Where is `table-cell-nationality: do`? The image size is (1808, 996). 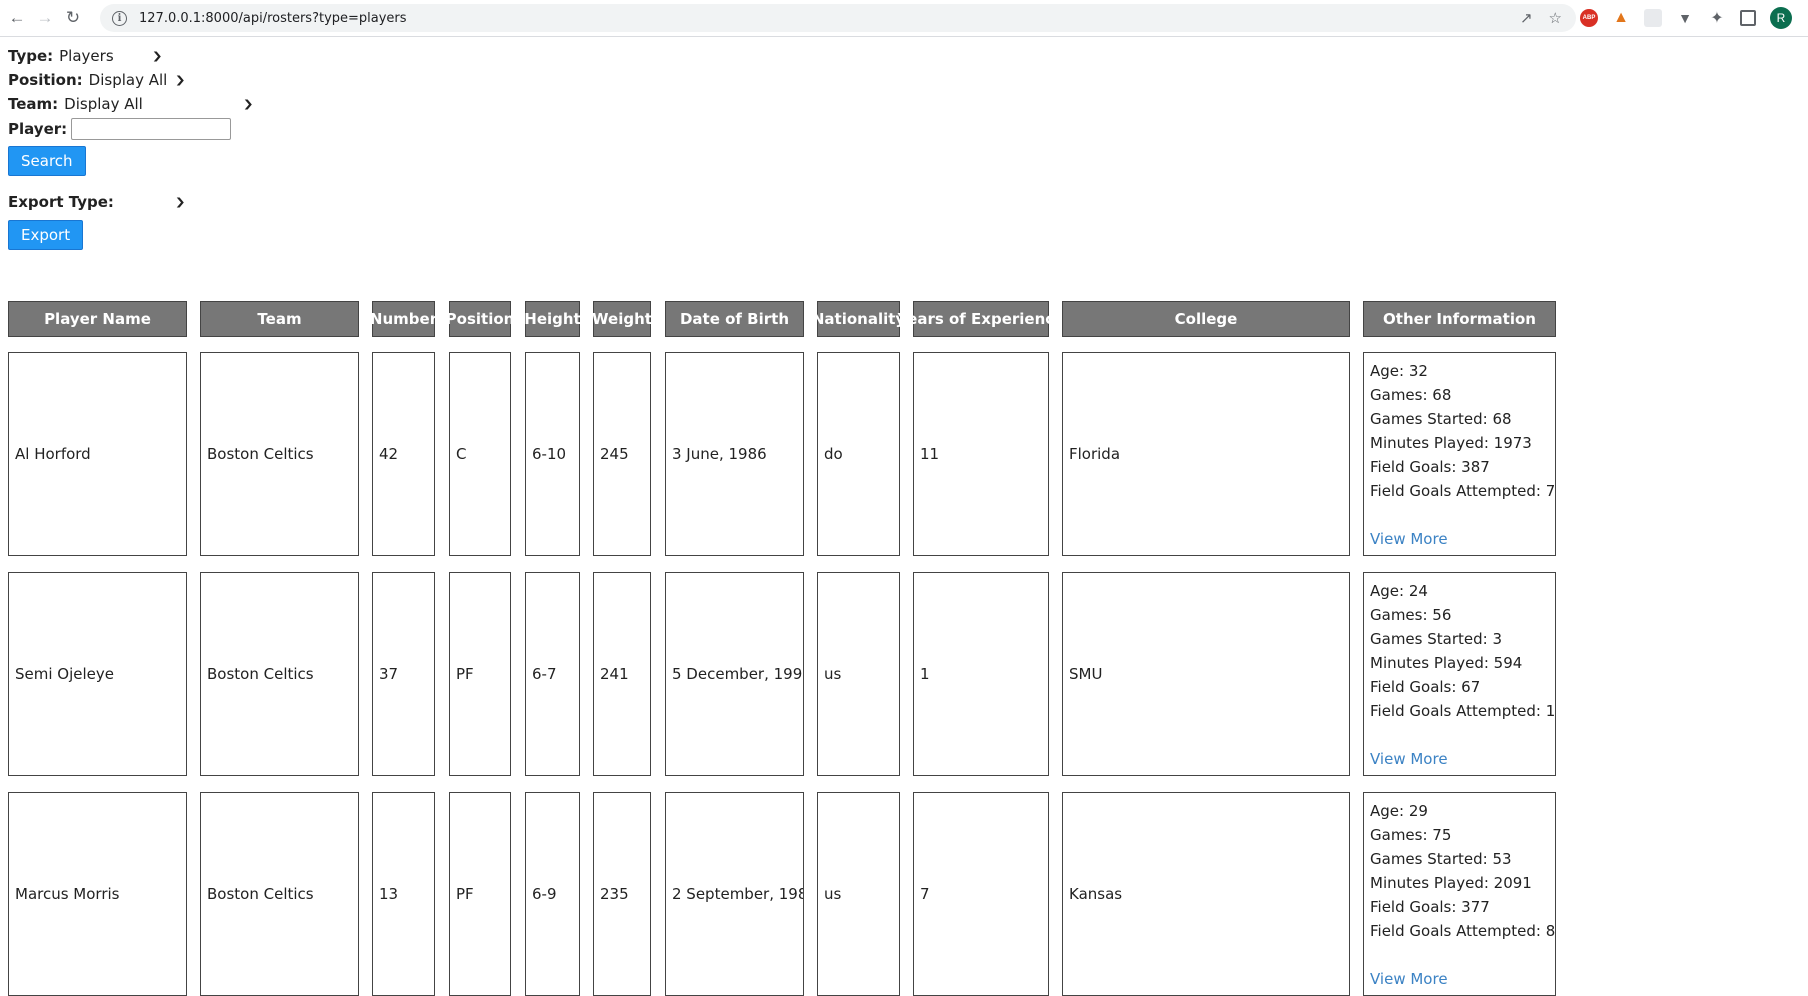
table-cell-nationality: do is located at coordinates (858, 454).